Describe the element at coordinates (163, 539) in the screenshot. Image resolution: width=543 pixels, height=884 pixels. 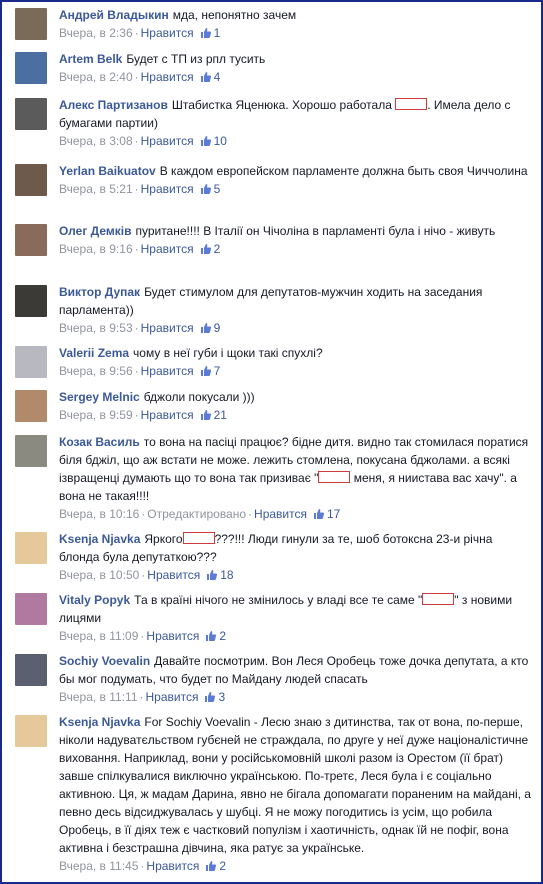
I see `comment-text: Яркого` at that location.